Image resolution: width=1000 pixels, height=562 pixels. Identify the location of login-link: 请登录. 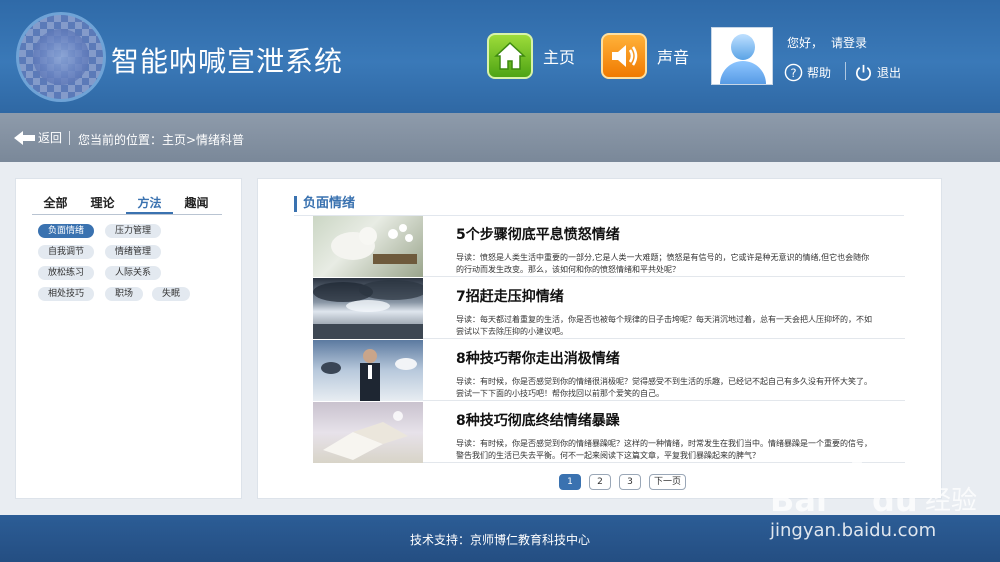
(849, 43).